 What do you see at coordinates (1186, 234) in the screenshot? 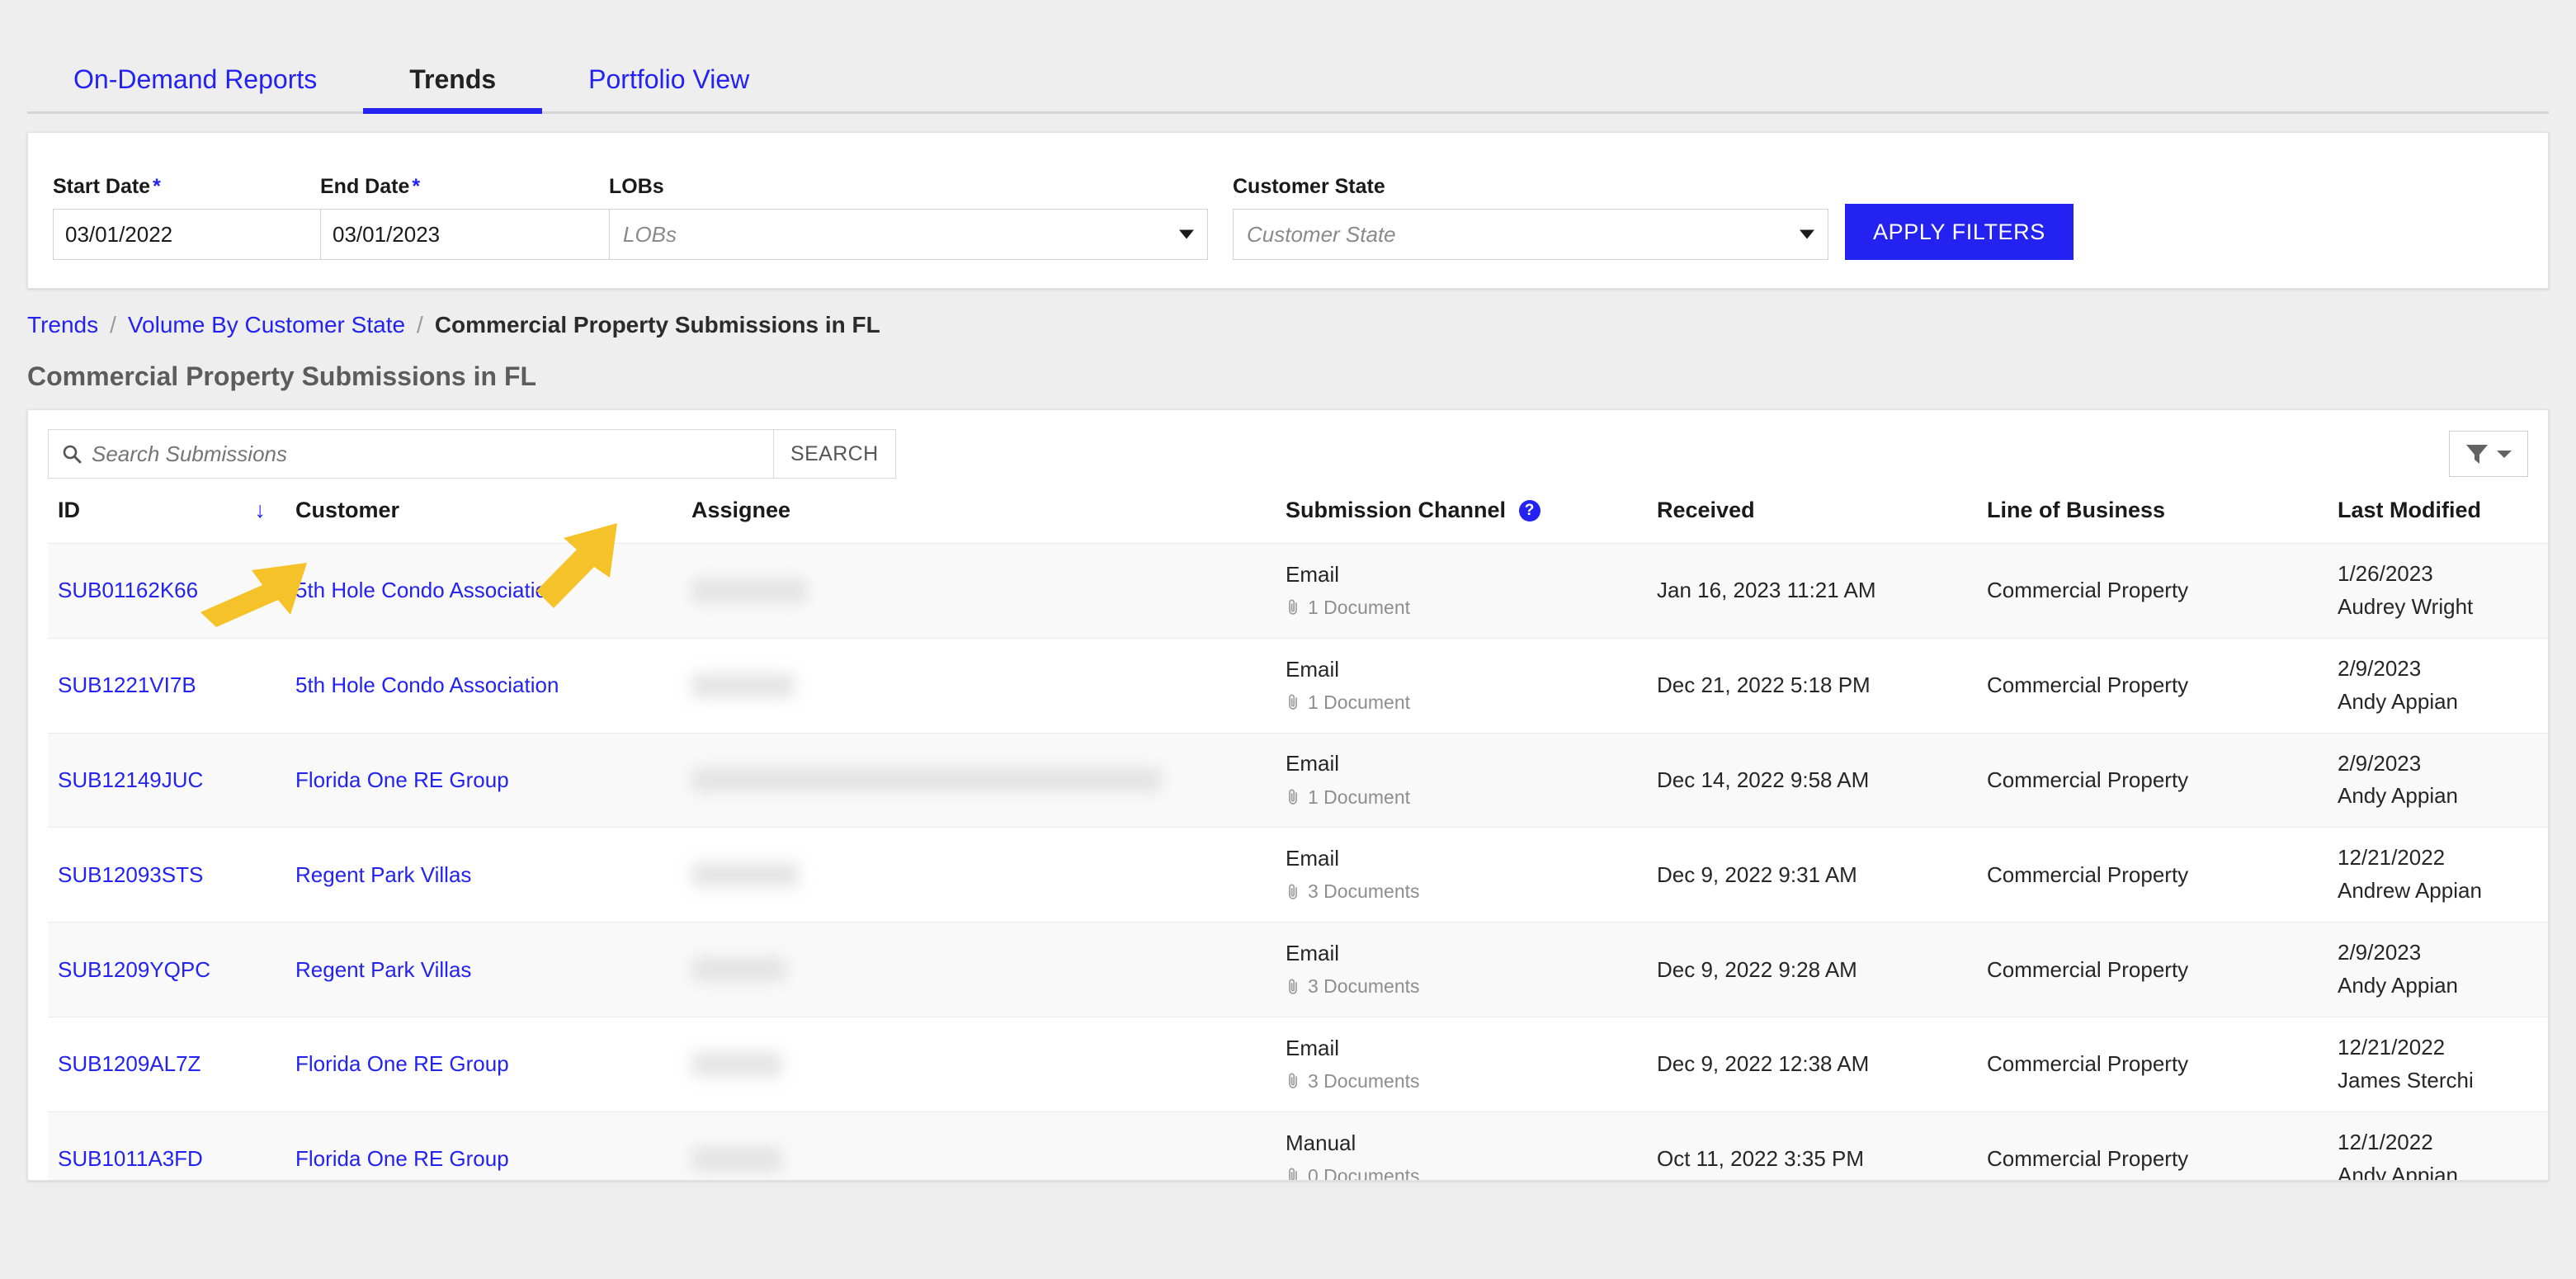
I see `chevron-down-icon` at bounding box center [1186, 234].